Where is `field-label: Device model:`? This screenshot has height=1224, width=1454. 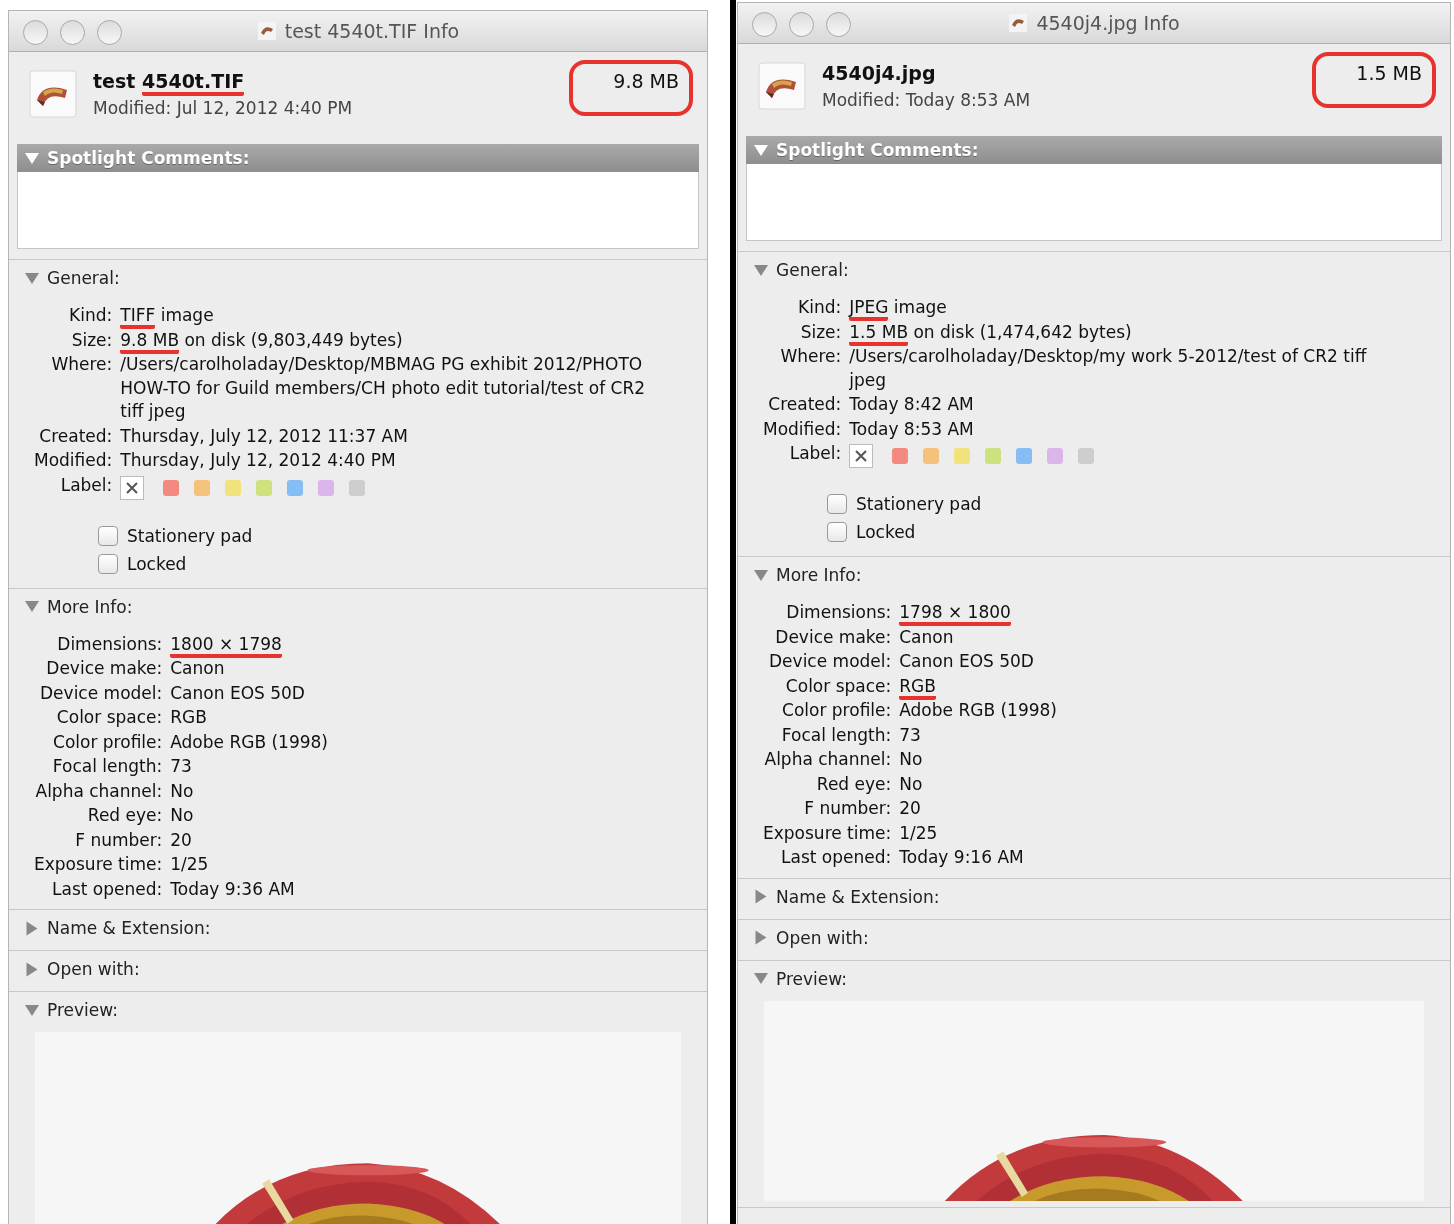
field-label: Device model: is located at coordinates (830, 661).